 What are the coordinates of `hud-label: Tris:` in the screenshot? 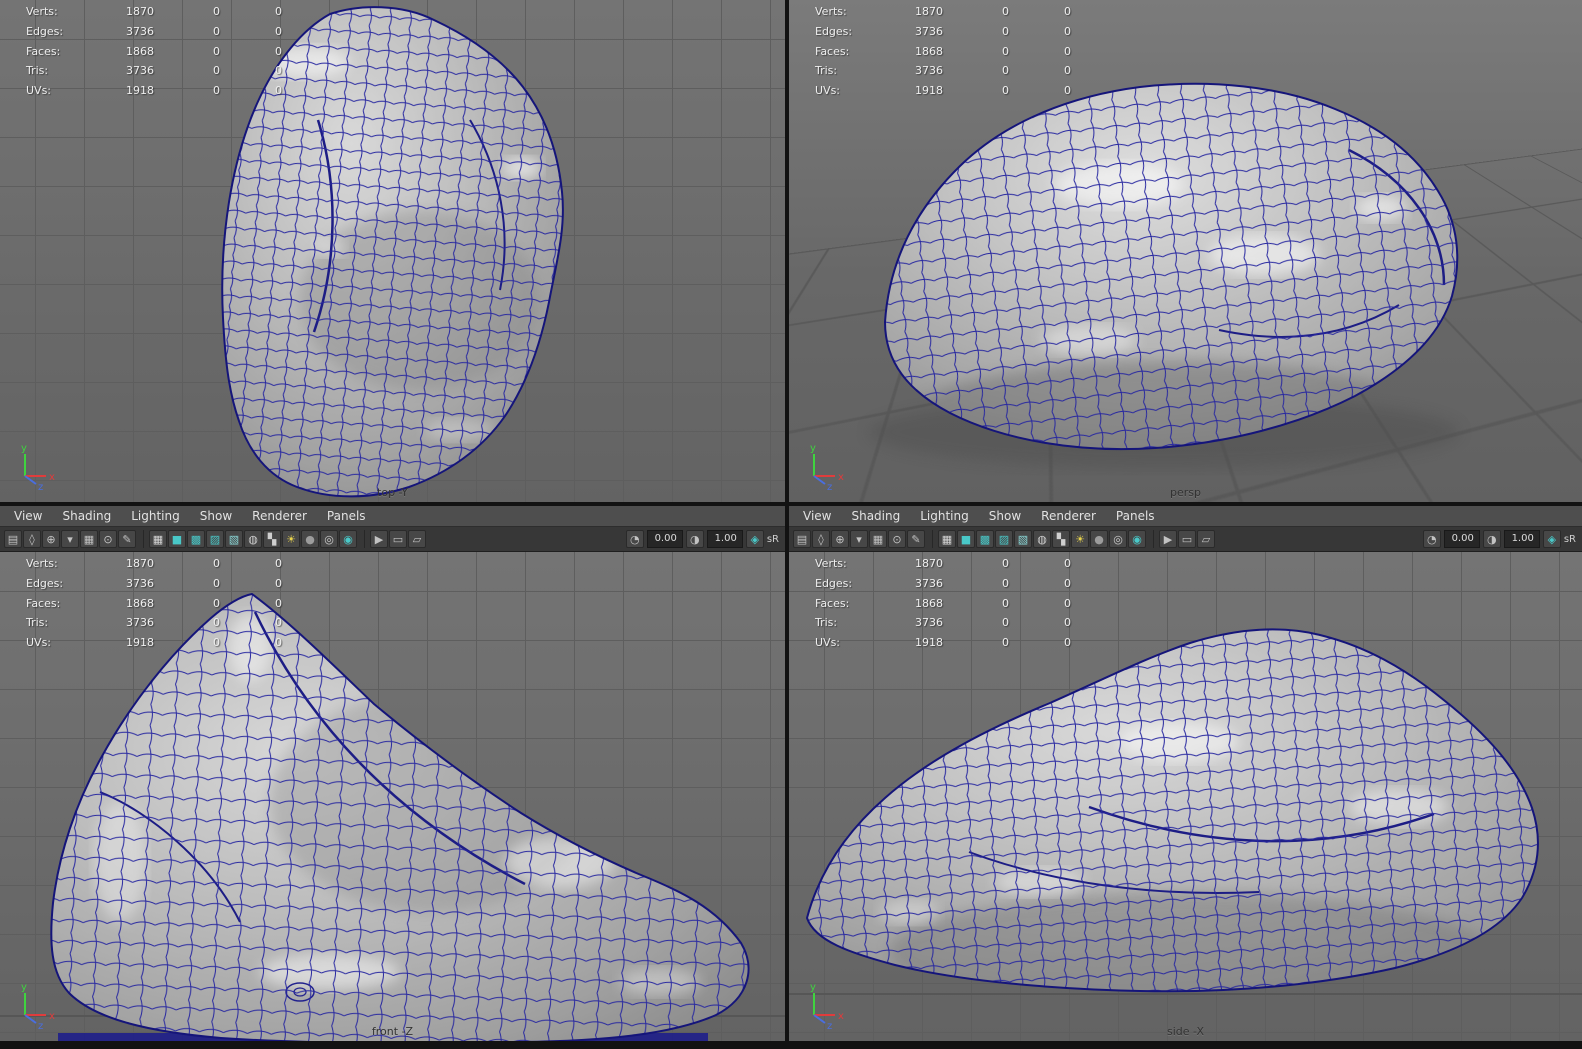 It's located at (826, 71).